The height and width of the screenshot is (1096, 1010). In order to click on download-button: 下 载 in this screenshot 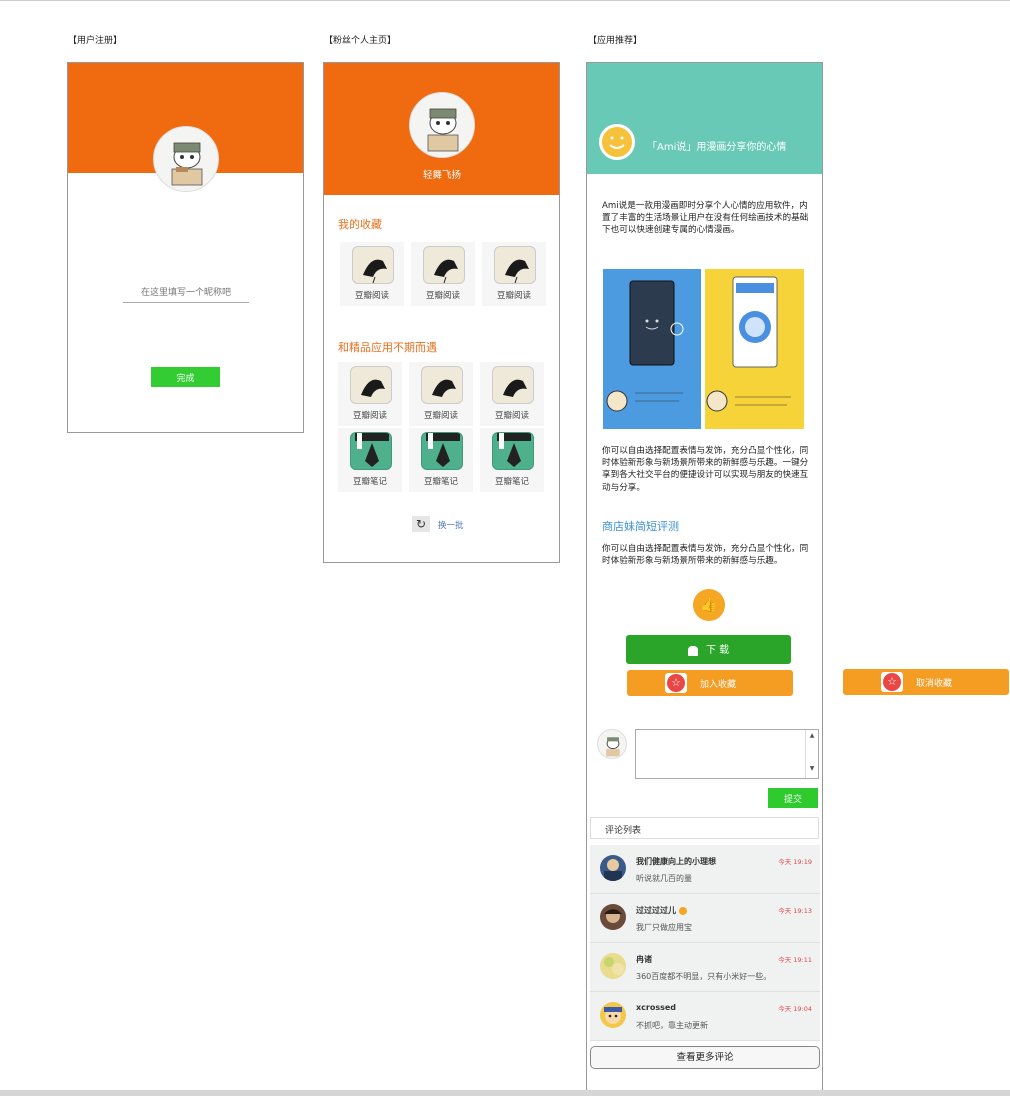, I will do `click(708, 649)`.